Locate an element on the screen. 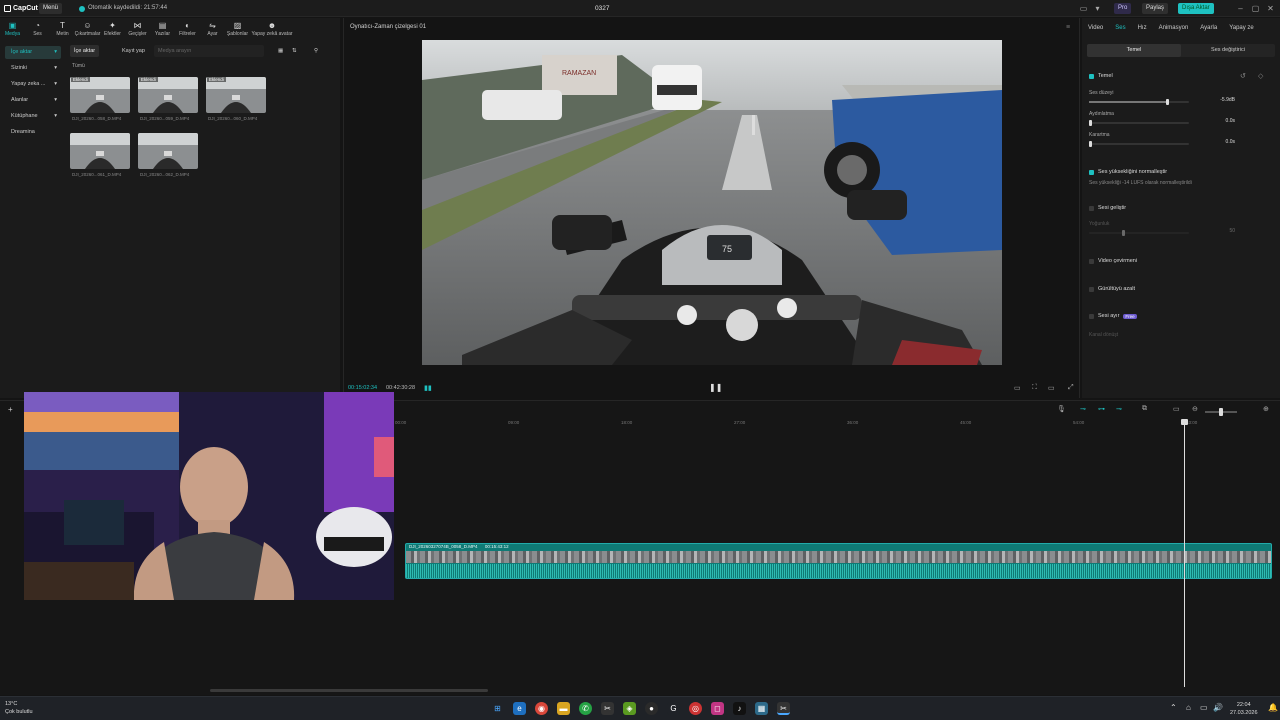 The image size is (1280, 720). tool-captions: ▤ Yazılar is located at coordinates (162, 29).